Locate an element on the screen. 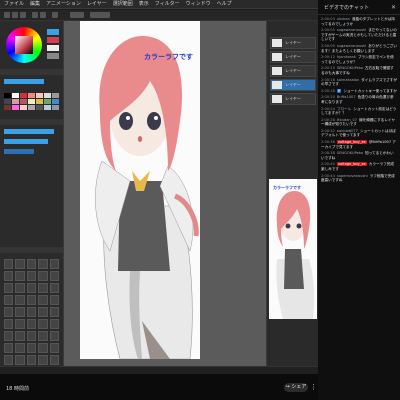  clear-icon is located at coordinates (55, 15).